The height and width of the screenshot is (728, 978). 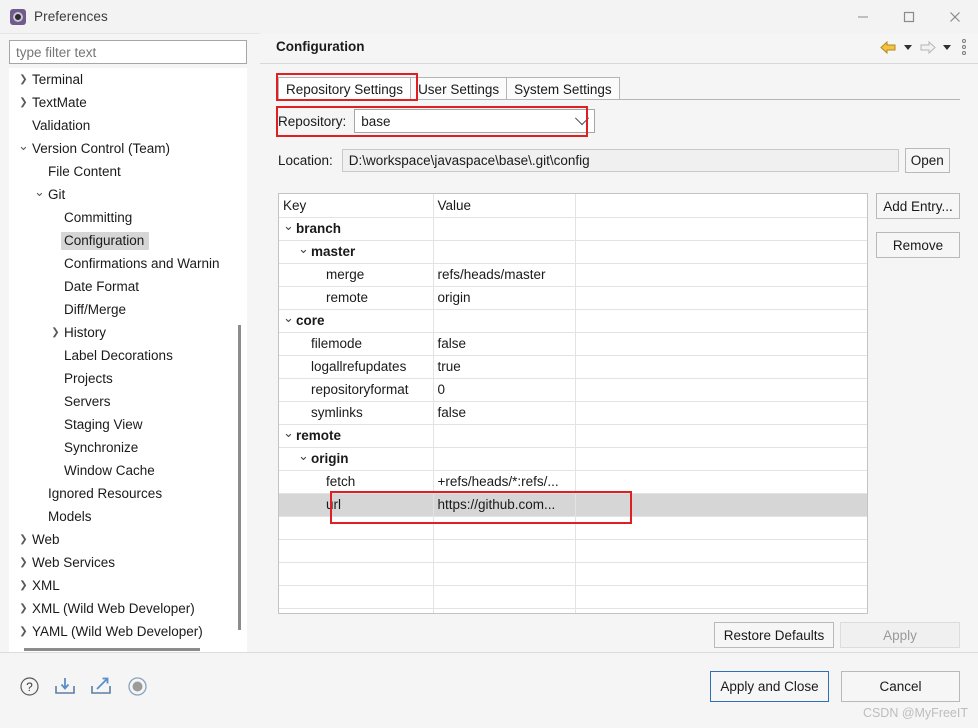 What do you see at coordinates (128, 378) in the screenshot?
I see `tree-item-projects: Projects` at bounding box center [128, 378].